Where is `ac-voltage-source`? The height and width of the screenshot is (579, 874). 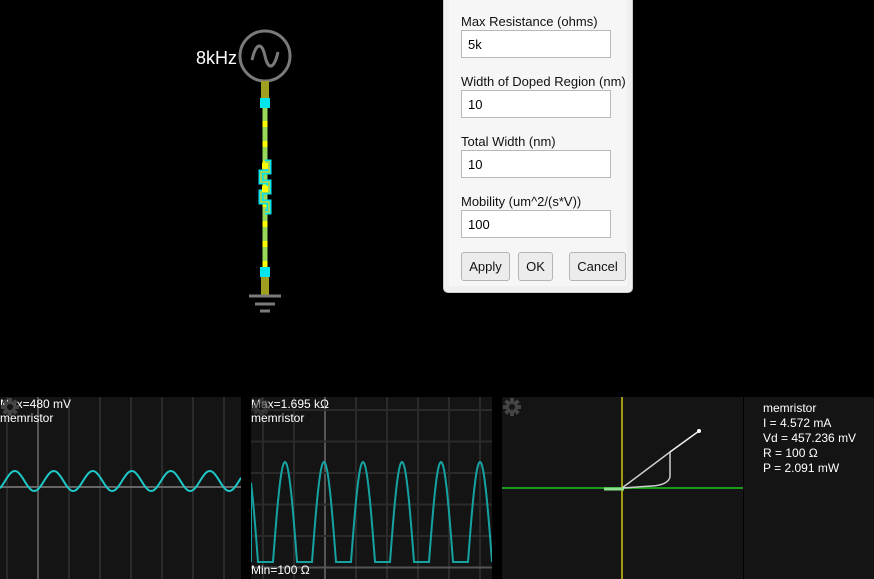
ac-voltage-source is located at coordinates (265, 56).